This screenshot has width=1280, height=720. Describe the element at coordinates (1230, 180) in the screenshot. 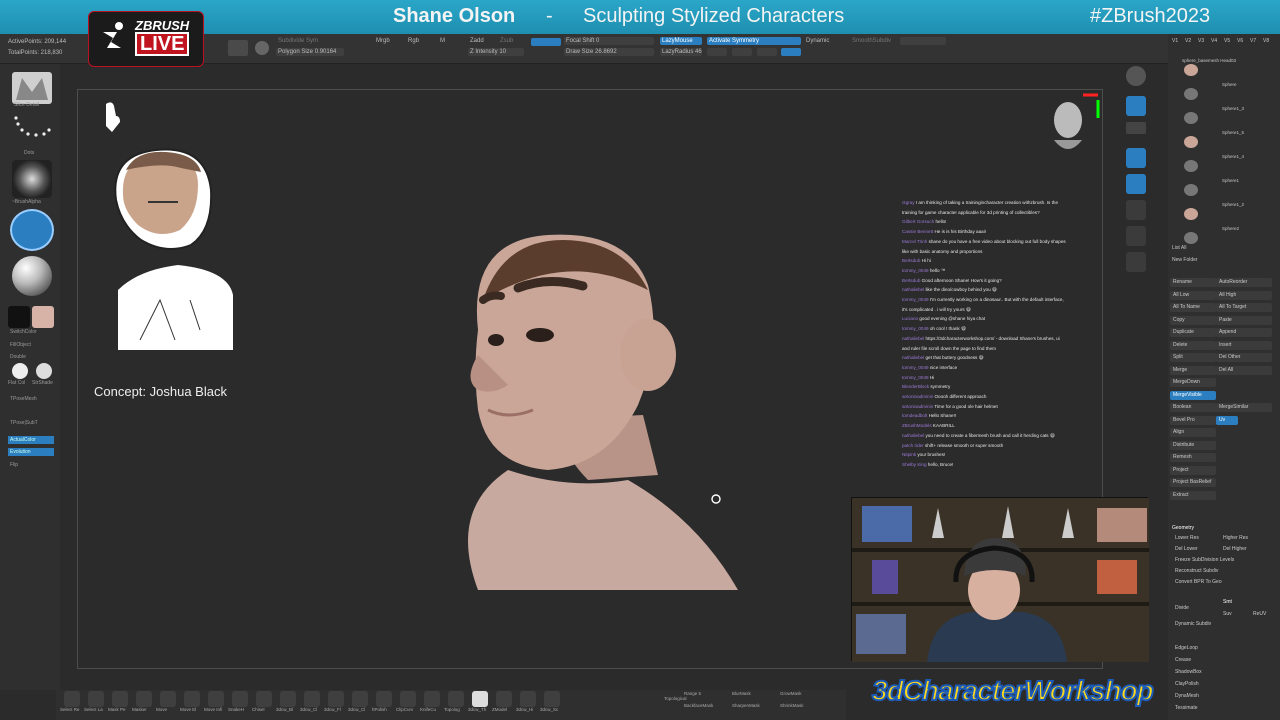

I see `subtool-item: Sphere1` at that location.